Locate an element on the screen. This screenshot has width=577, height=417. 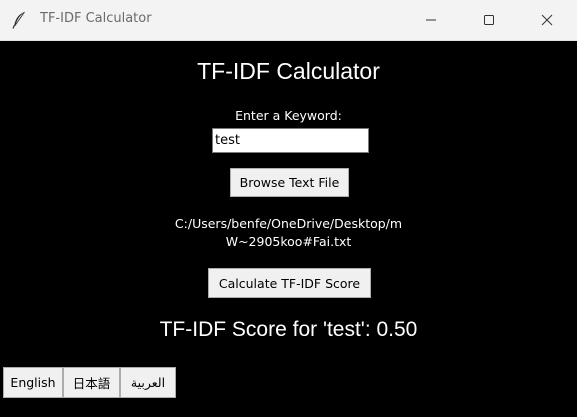
page-title: TF-IDF Calculator is located at coordinates (288, 71).